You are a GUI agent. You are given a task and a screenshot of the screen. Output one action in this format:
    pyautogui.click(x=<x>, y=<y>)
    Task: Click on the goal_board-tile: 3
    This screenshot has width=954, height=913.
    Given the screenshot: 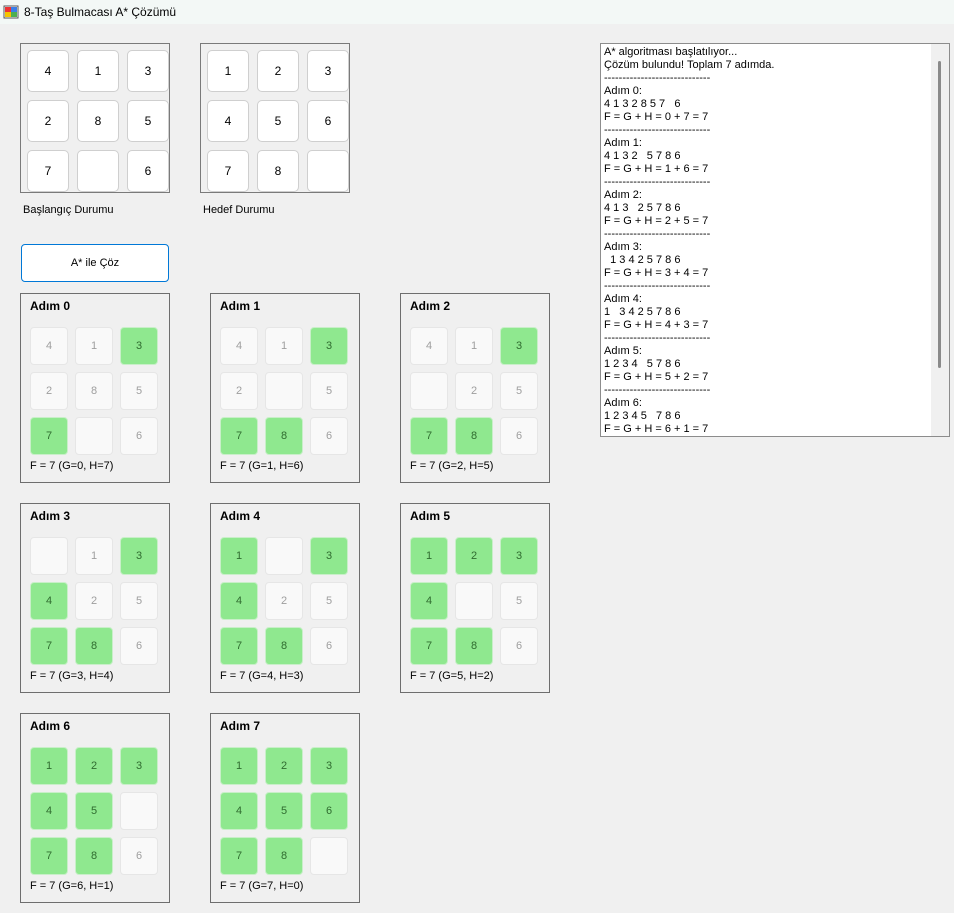 What is the action you would take?
    pyautogui.click(x=328, y=71)
    